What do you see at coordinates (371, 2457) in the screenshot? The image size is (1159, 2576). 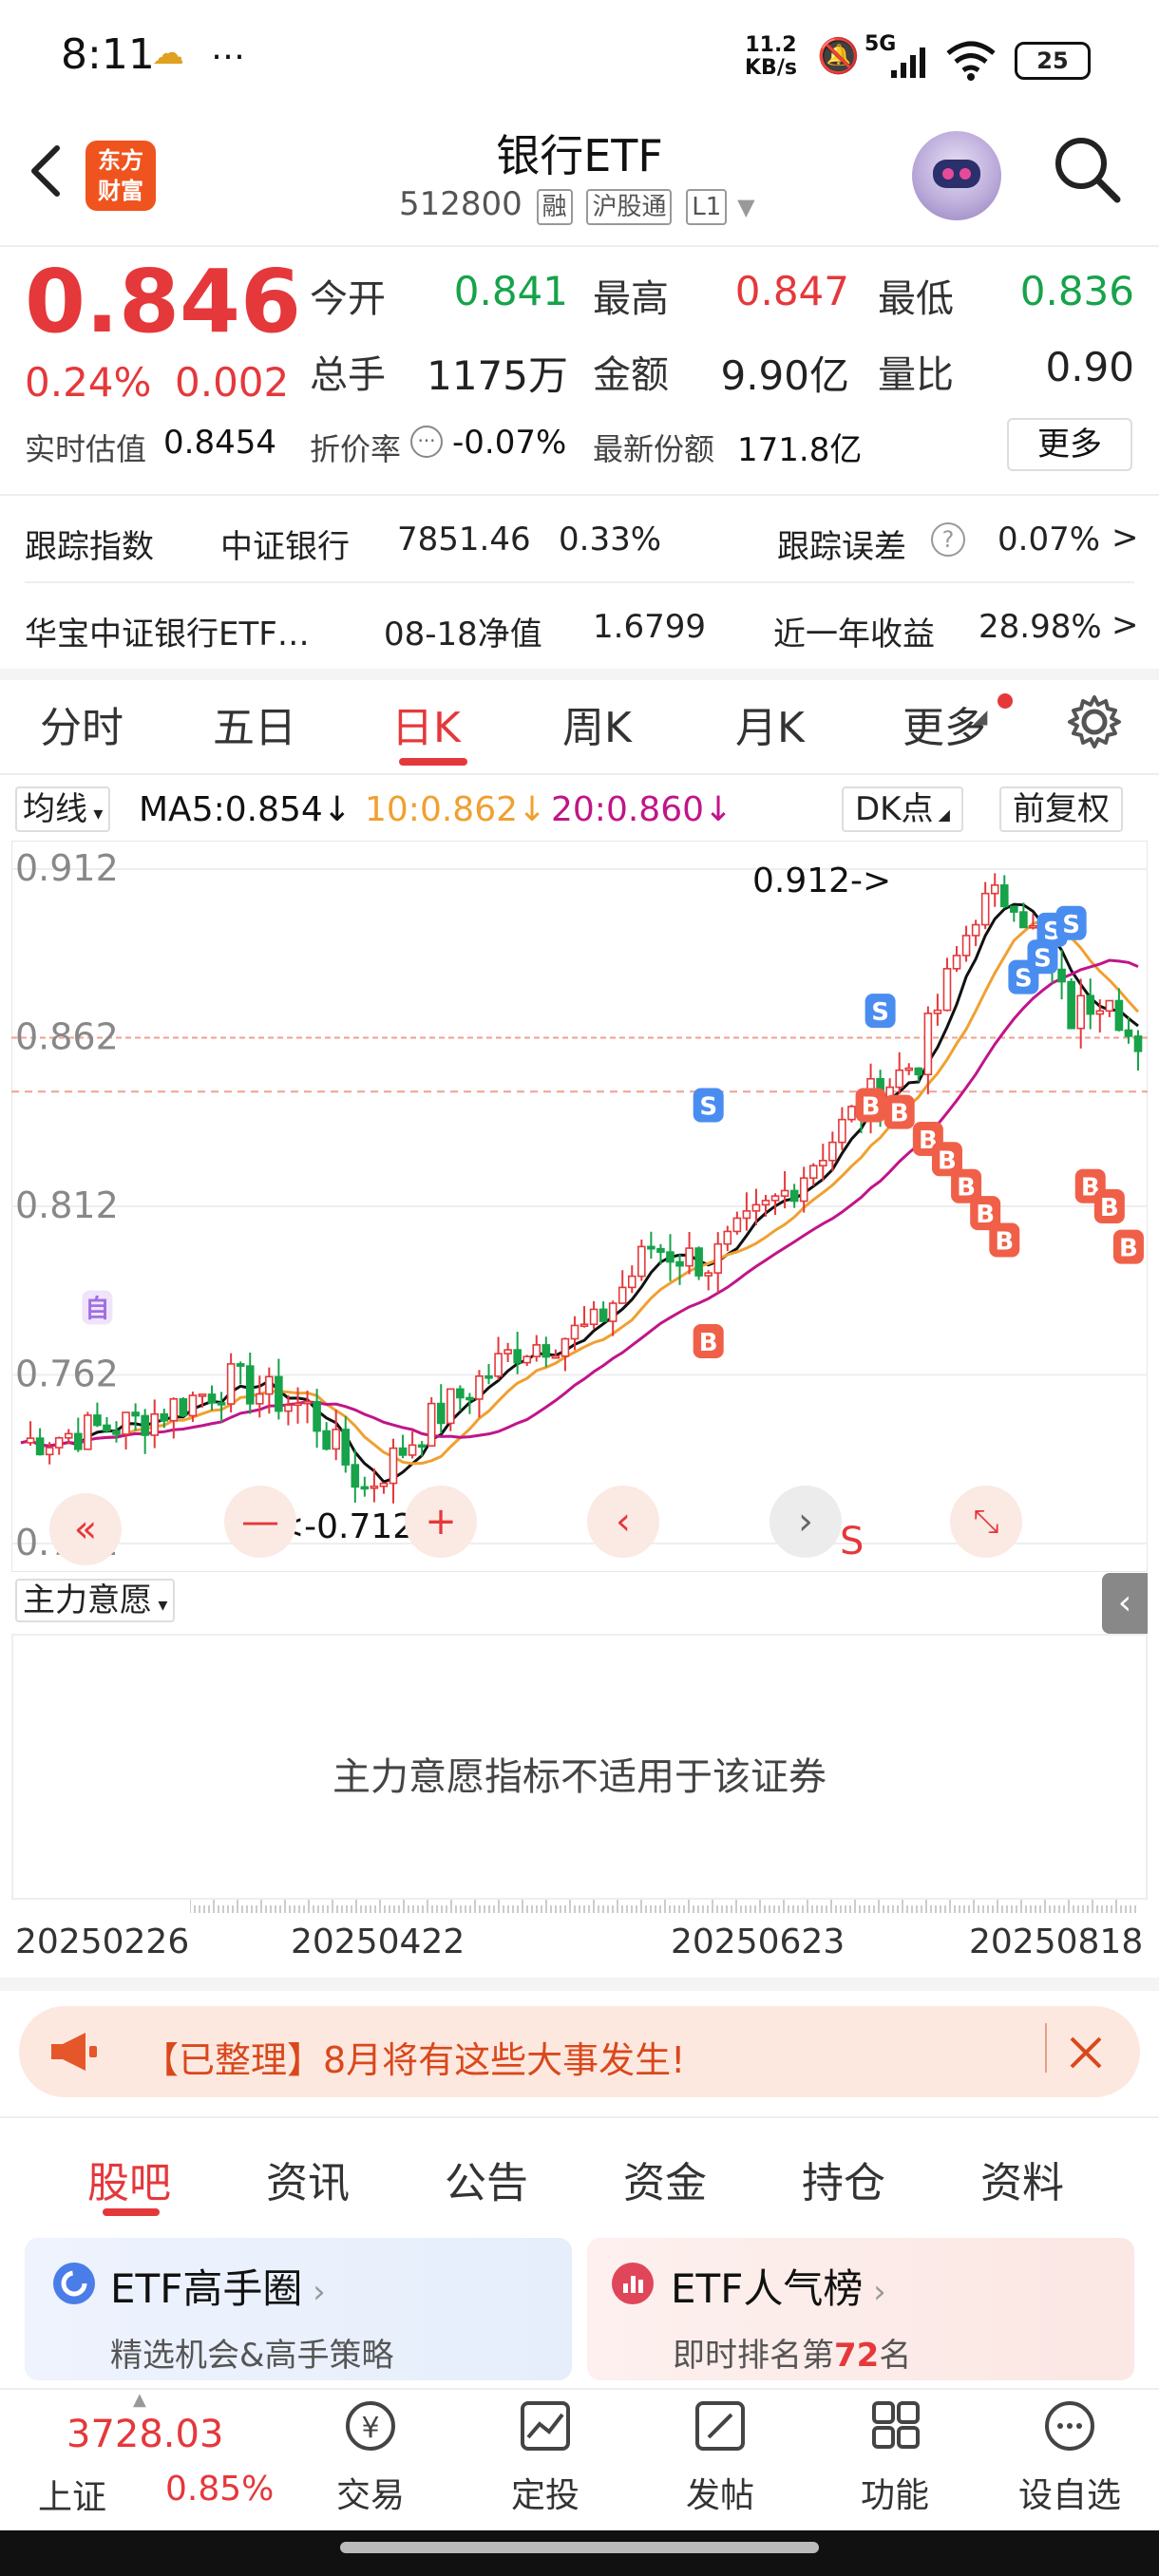 I see `nav-trade: ¥ 交易` at bounding box center [371, 2457].